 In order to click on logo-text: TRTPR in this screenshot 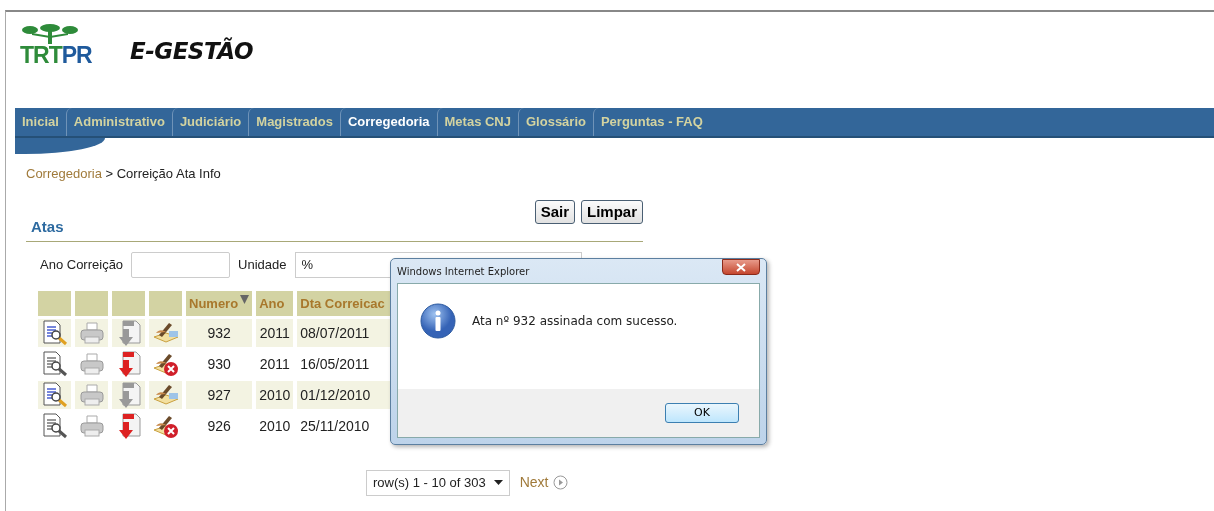, I will do `click(56, 55)`.